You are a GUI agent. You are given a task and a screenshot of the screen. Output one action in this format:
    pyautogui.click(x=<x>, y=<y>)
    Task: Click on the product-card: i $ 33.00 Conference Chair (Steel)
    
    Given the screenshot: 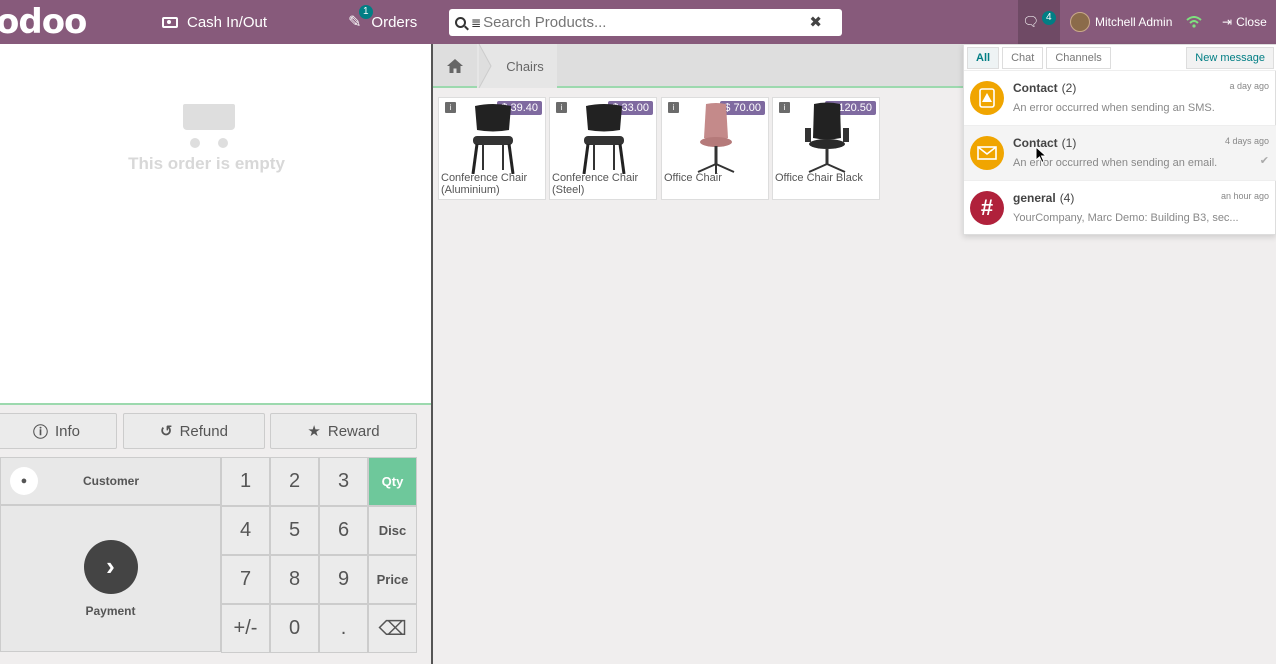 What is the action you would take?
    pyautogui.click(x=603, y=148)
    